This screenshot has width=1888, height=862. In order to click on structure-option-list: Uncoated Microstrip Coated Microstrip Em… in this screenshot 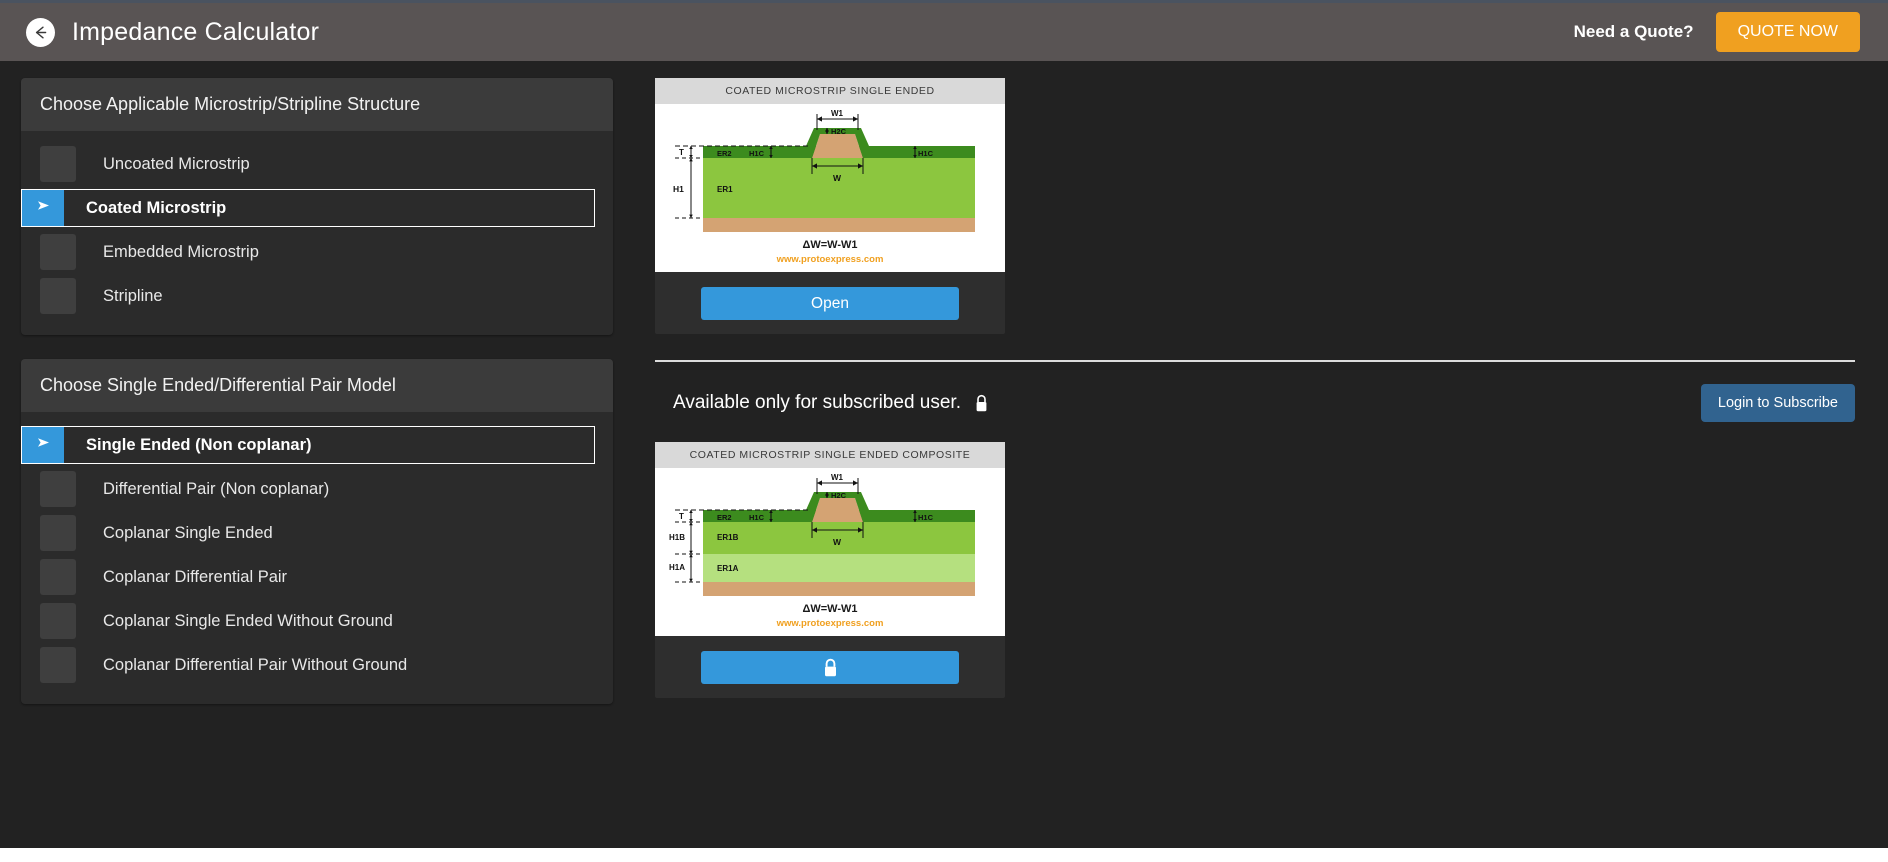, I will do `click(317, 223)`.